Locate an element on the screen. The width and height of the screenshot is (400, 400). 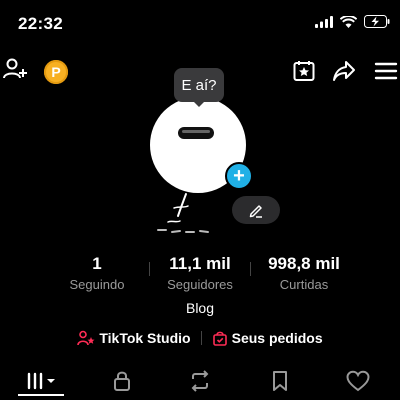
lock-icon is located at coordinates (122, 381).